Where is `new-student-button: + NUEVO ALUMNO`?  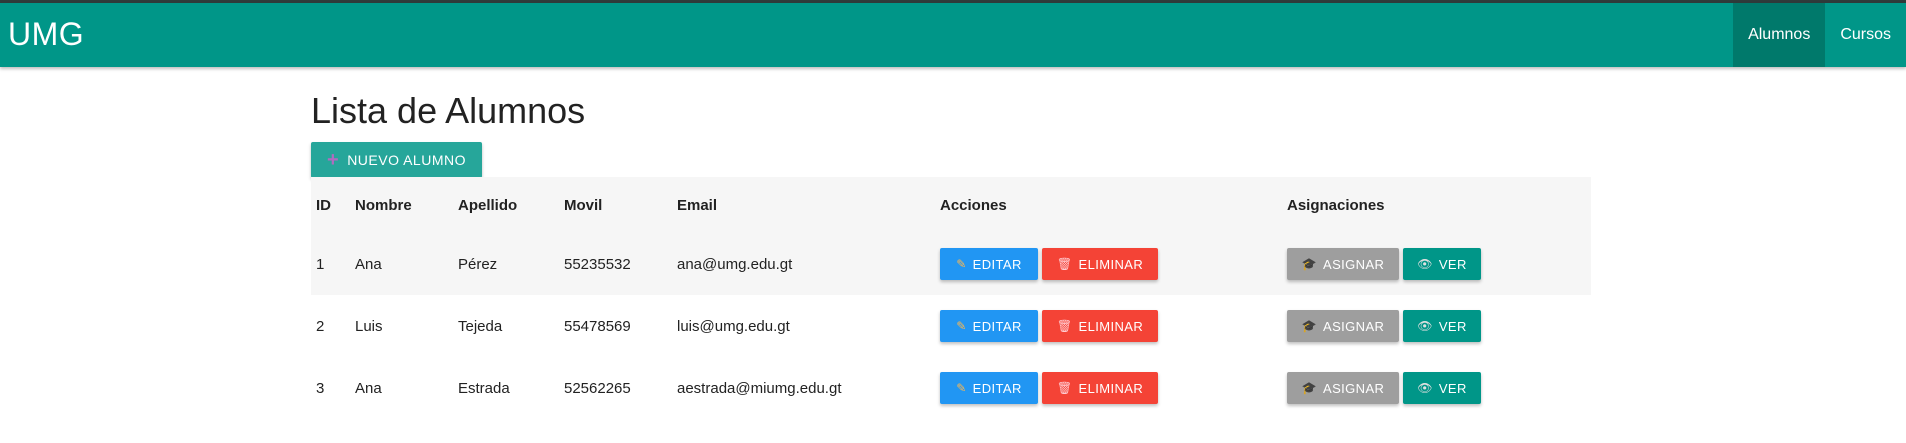
new-student-button: + NUEVO ALUMNO is located at coordinates (396, 160).